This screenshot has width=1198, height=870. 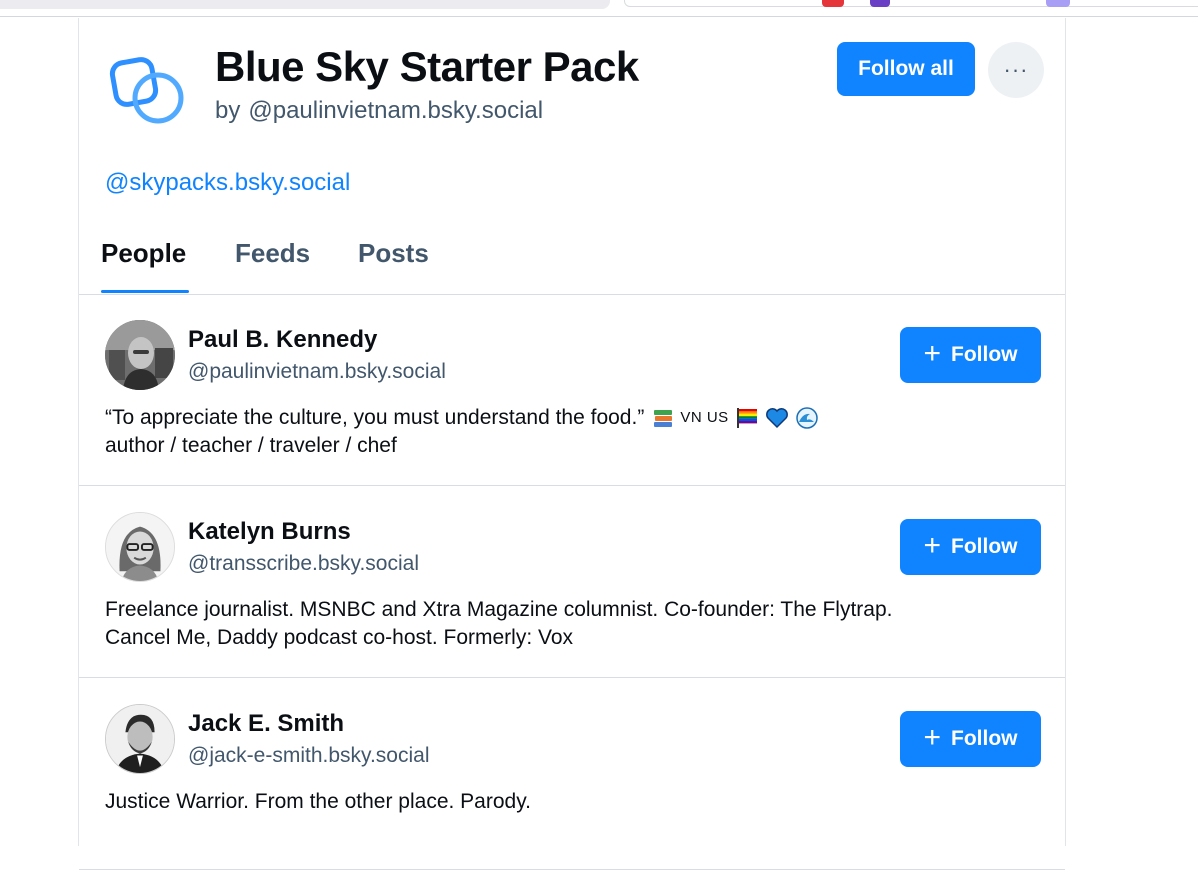 What do you see at coordinates (308, 756) in the screenshot?
I see `person-handle: @jack-e-smith.bsky.social` at bounding box center [308, 756].